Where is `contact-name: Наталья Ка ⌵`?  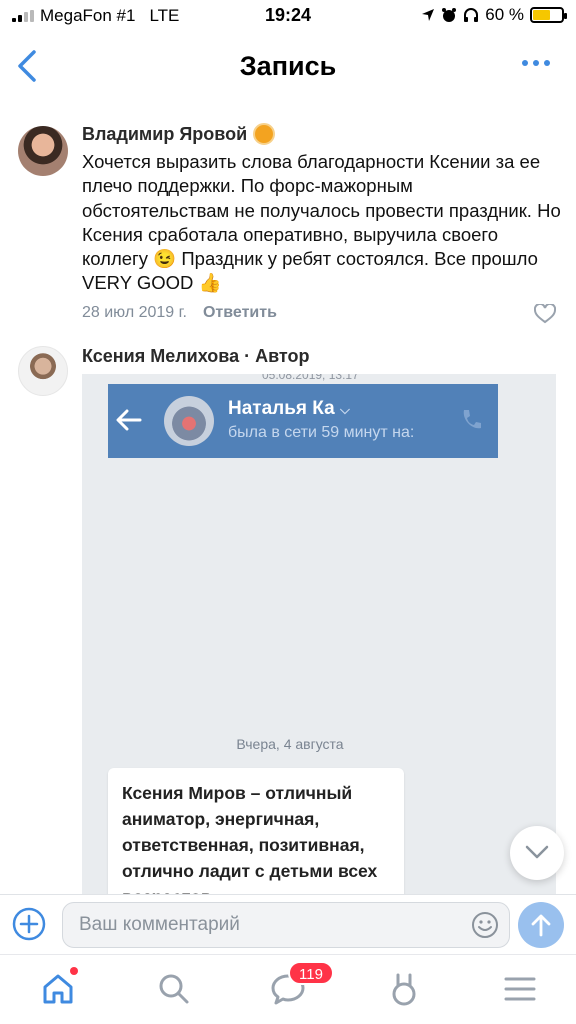 contact-name: Наталья Ка ⌵ is located at coordinates (289, 408).